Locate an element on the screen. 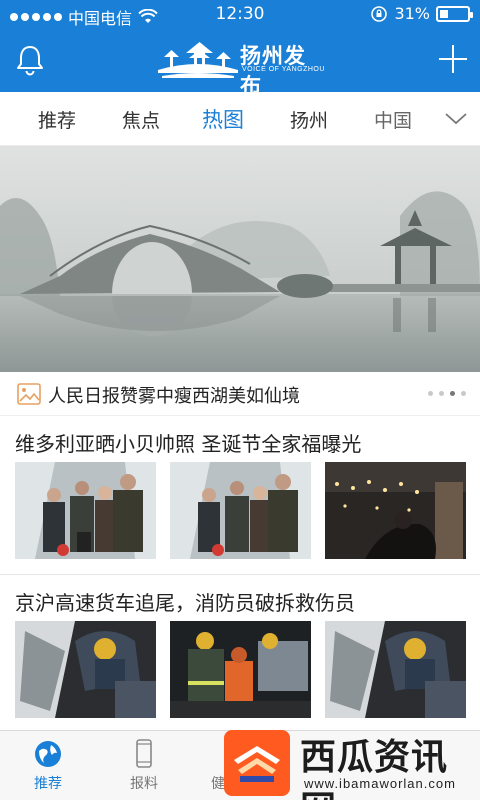 This screenshot has height=800, width=480. watermark: 西瓜资讯网 www.ibamaworlan.com is located at coordinates (351, 763).